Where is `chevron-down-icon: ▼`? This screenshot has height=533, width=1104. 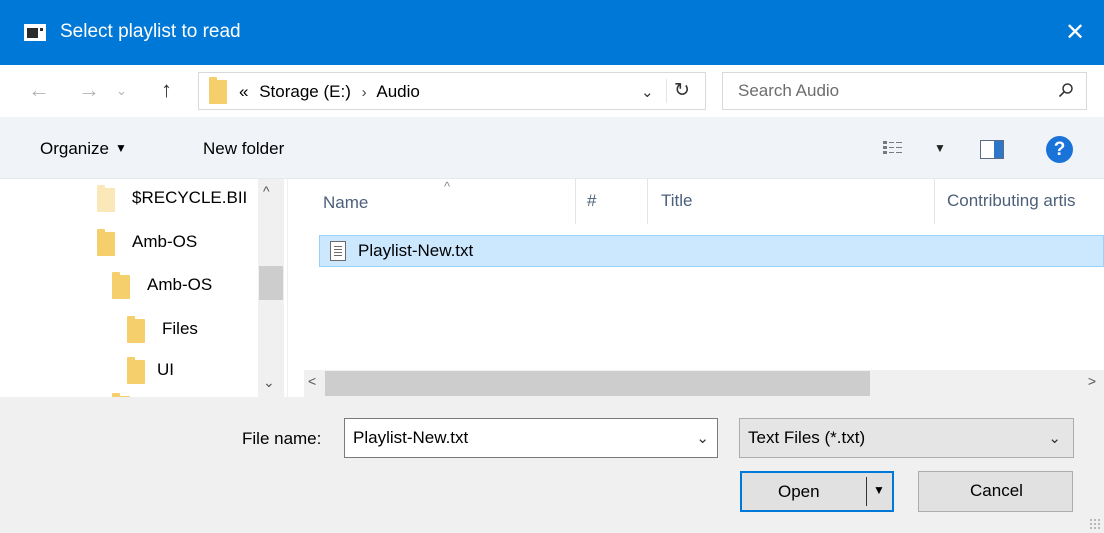
chevron-down-icon: ▼ is located at coordinates (120, 148).